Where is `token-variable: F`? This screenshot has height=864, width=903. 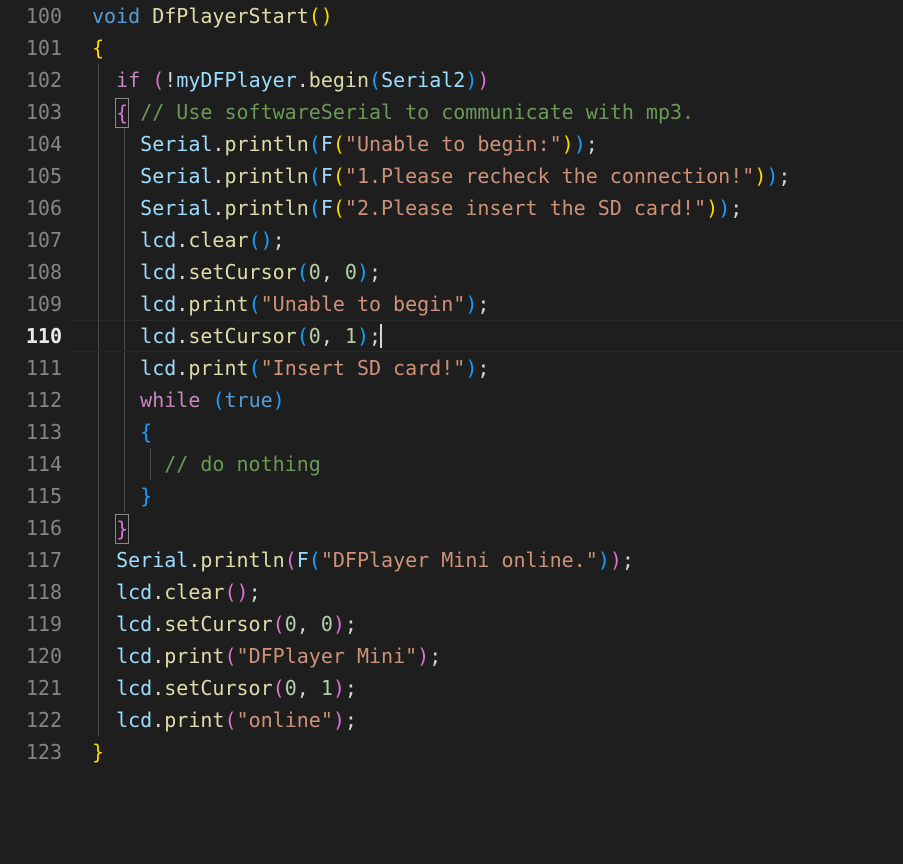
token-variable: F is located at coordinates (326, 144).